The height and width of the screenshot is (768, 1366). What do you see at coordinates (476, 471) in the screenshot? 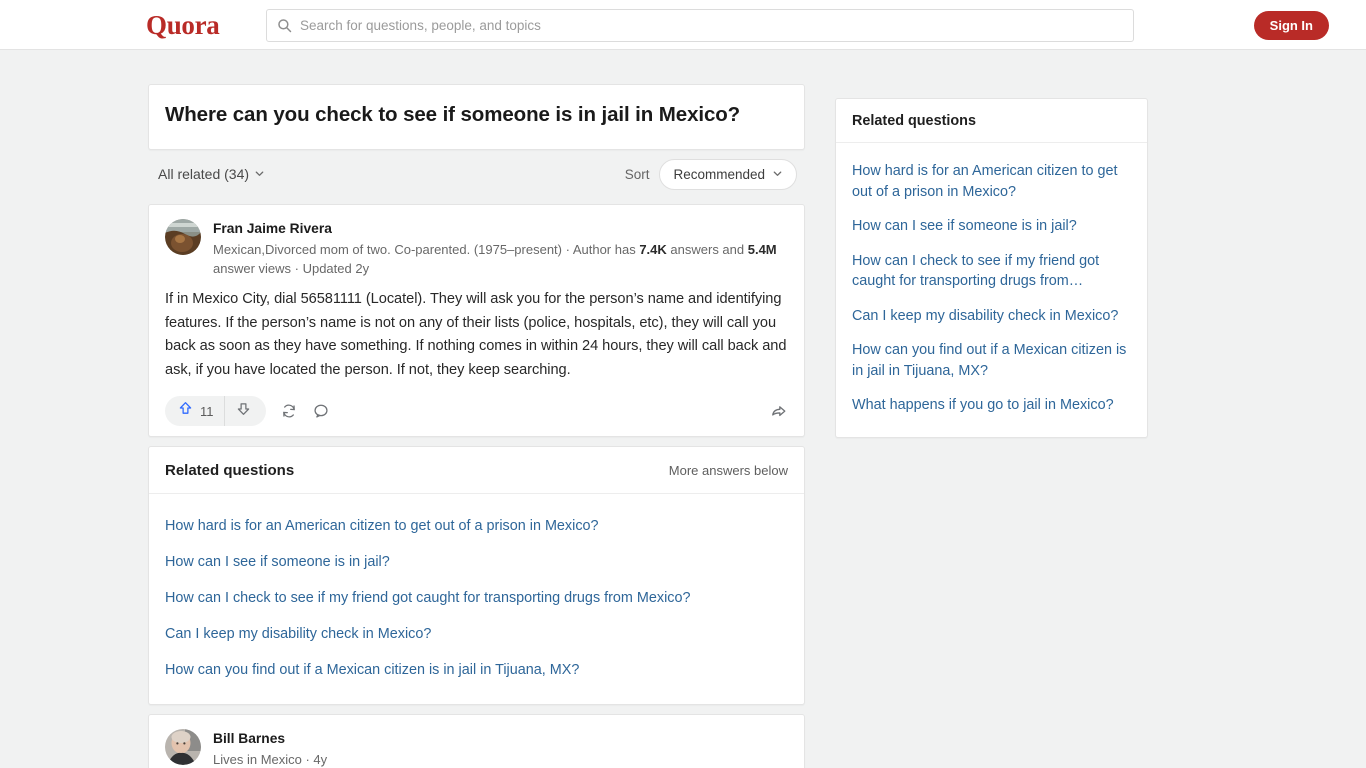
I see `related-questions-header: Related questions More answers below` at bounding box center [476, 471].